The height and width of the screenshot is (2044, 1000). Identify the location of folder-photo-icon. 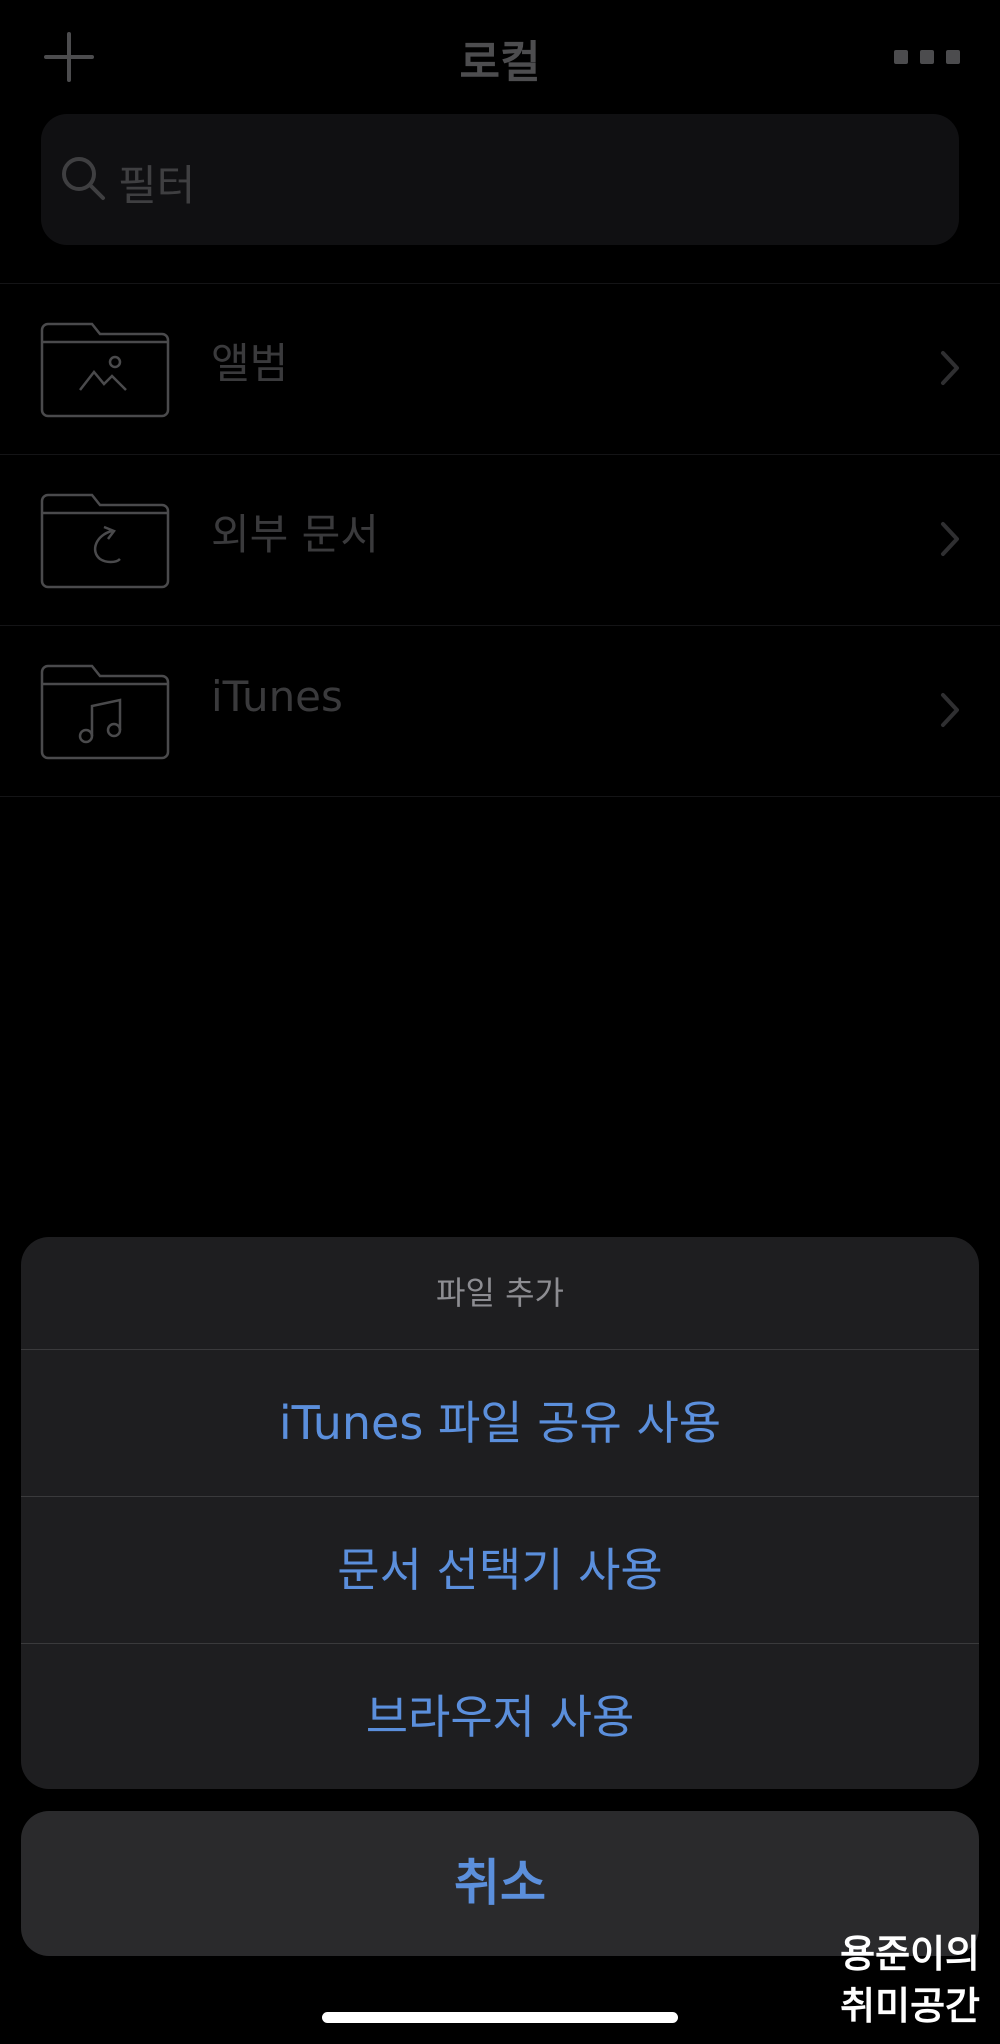
(105, 370).